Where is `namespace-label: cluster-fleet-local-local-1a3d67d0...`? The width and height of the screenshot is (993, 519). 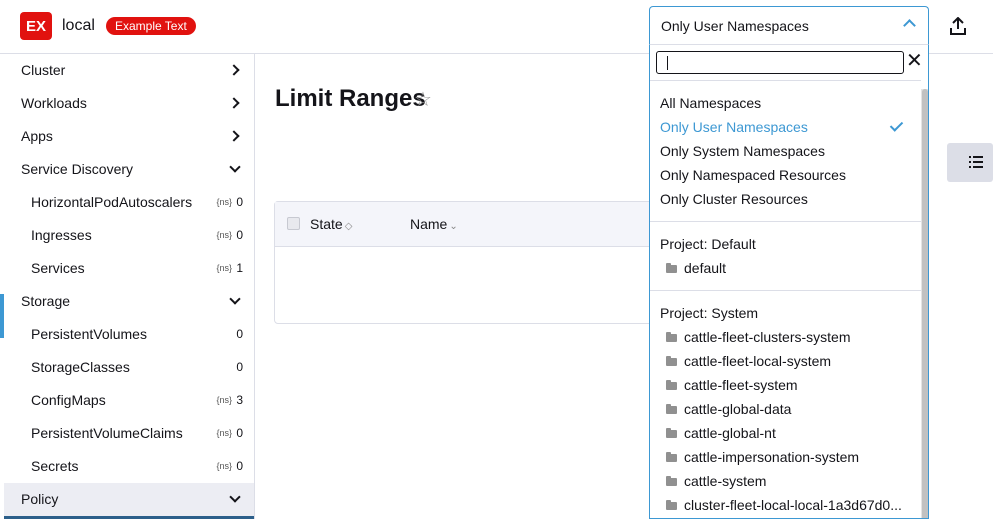
namespace-label: cluster-fleet-local-local-1a3d67d0... is located at coordinates (793, 505).